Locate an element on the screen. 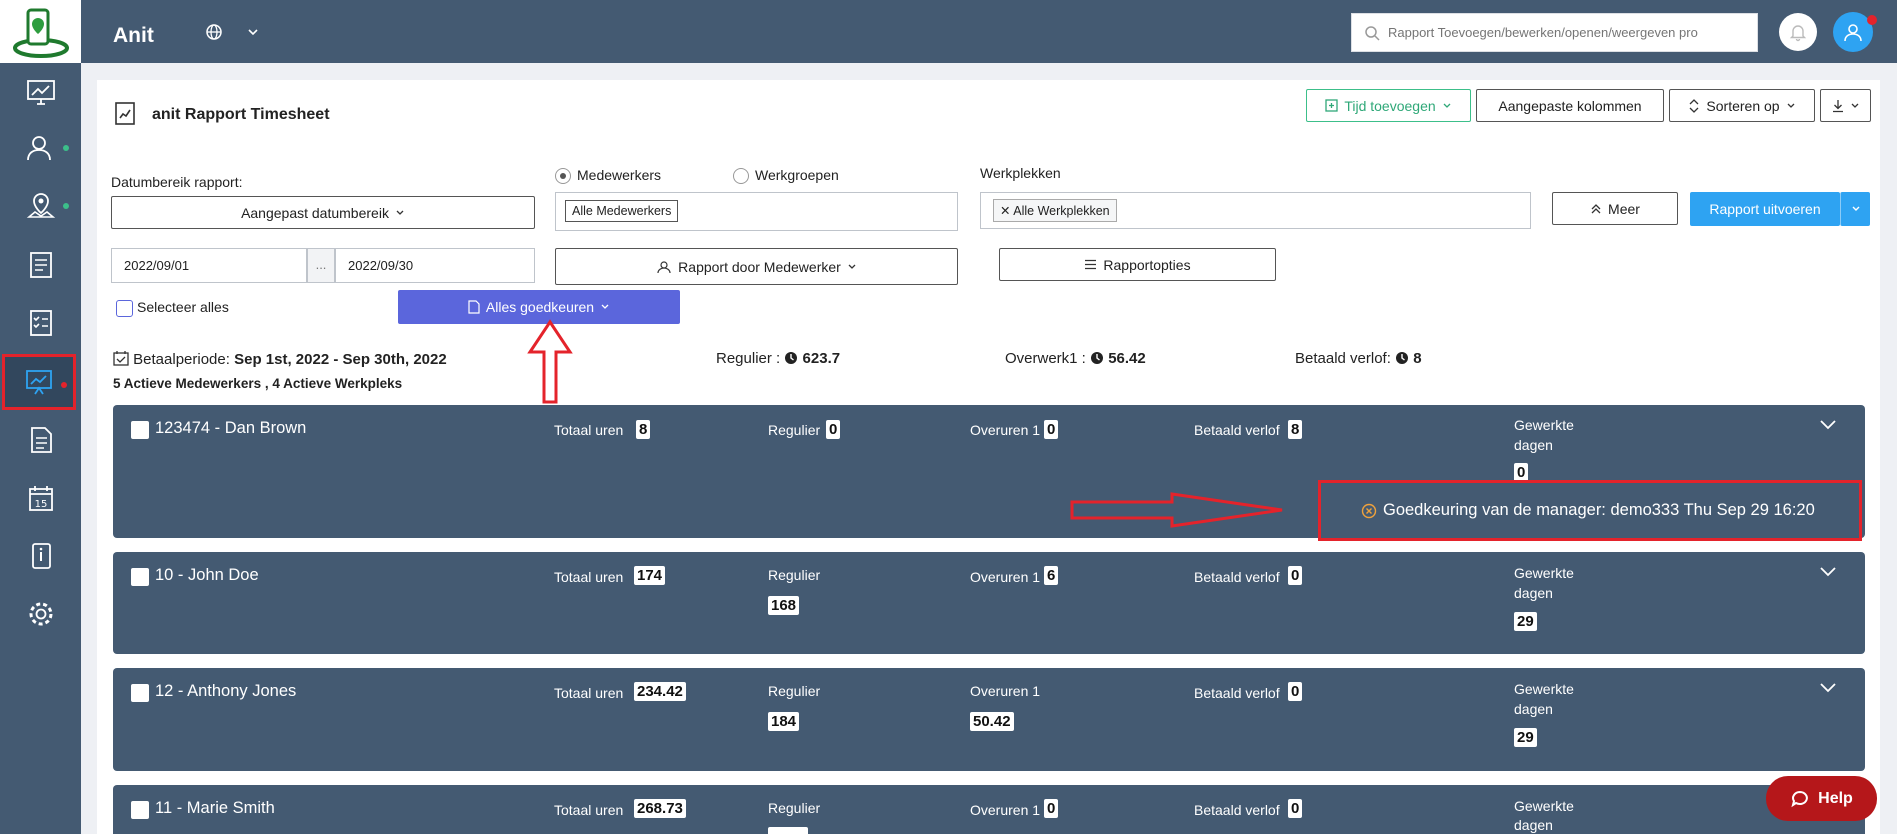 The width and height of the screenshot is (1897, 837). regular-value: 0 is located at coordinates (833, 429).